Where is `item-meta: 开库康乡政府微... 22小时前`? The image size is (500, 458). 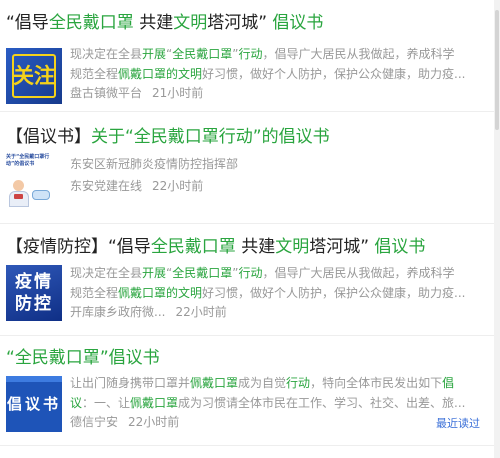
item-meta: 开库康乡政府微... 22小时前 is located at coordinates (148, 312).